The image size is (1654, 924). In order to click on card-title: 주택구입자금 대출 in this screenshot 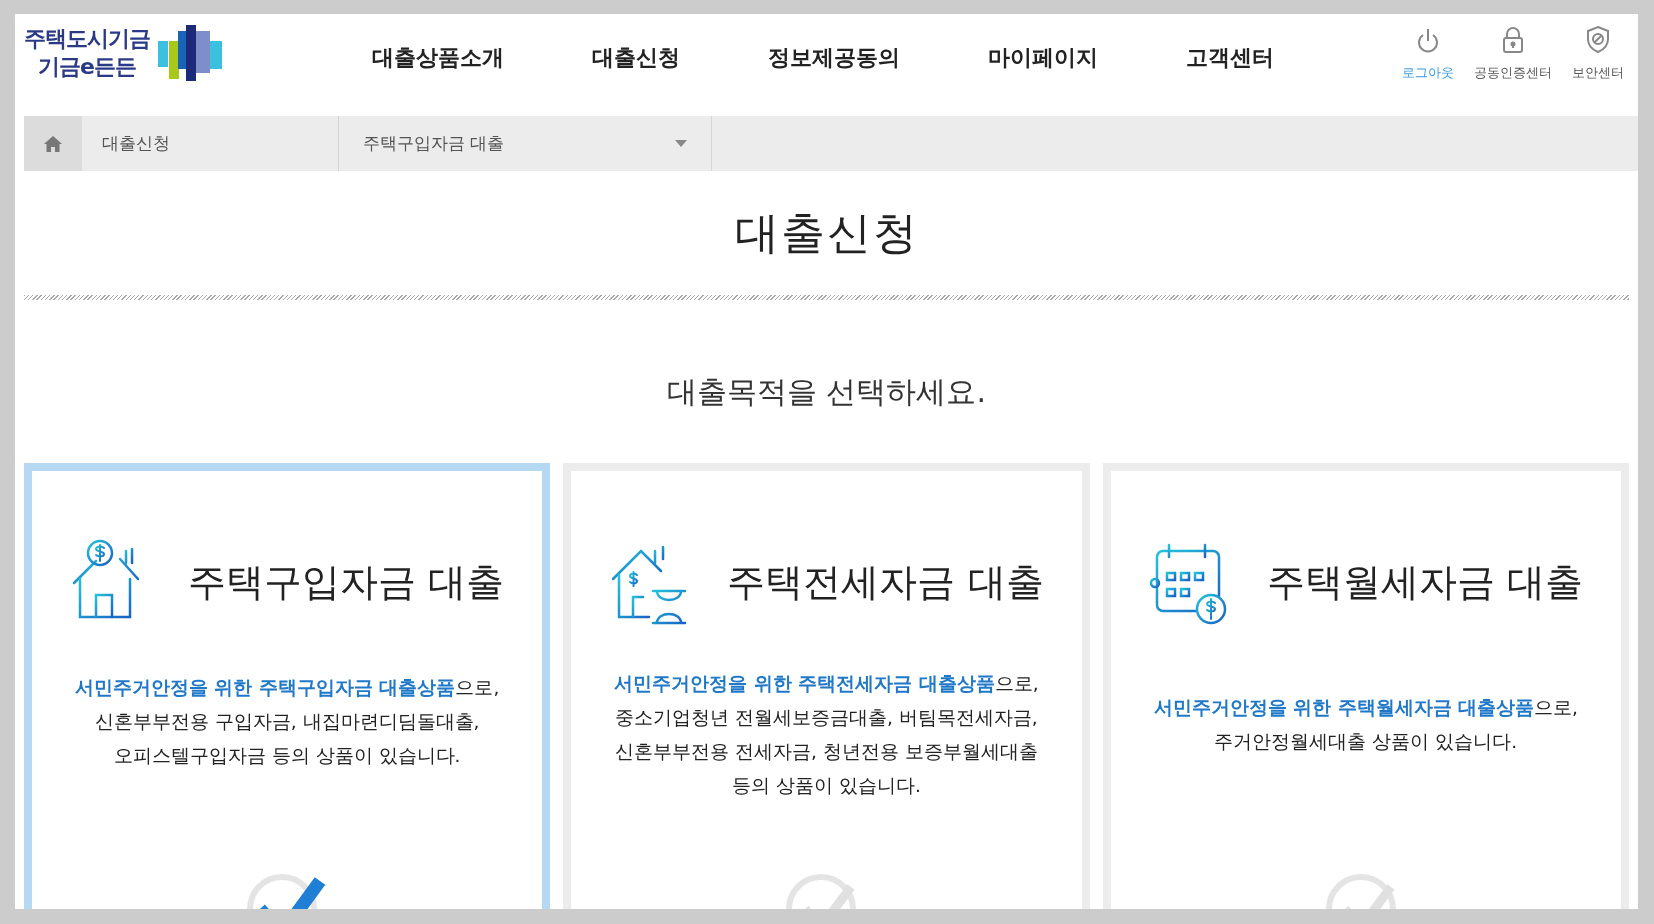, I will do `click(346, 582)`.